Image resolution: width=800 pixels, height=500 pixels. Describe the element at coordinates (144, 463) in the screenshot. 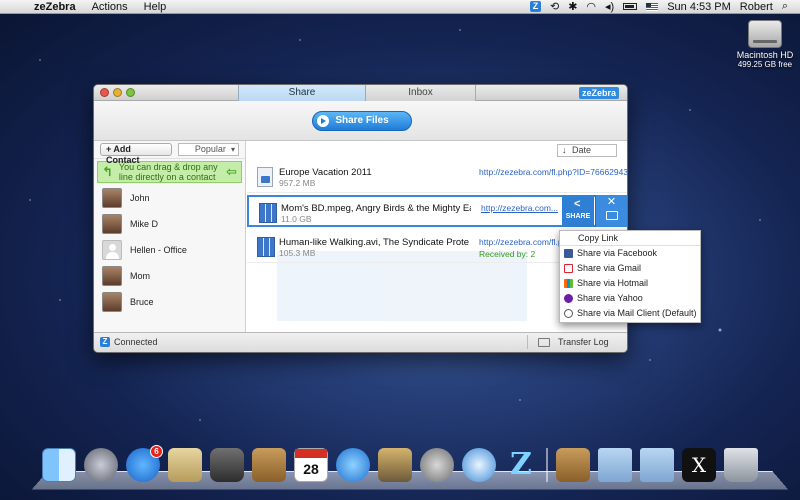

I see `app-store-icon: 6` at that location.